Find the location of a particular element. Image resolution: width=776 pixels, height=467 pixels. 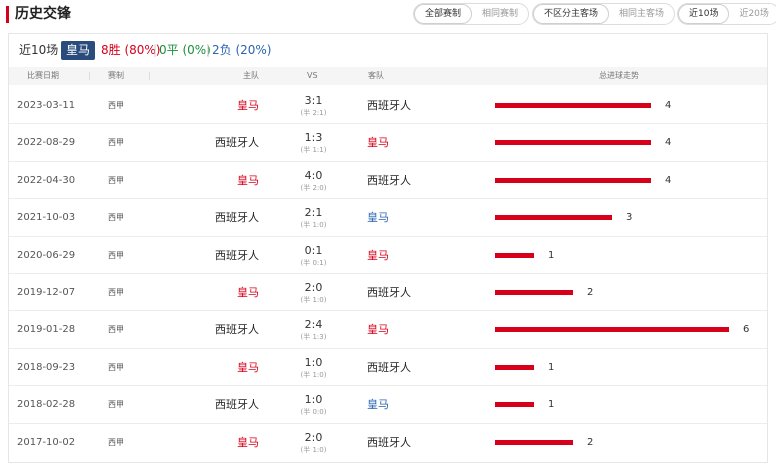

column-away: 客队 is located at coordinates (376, 75).